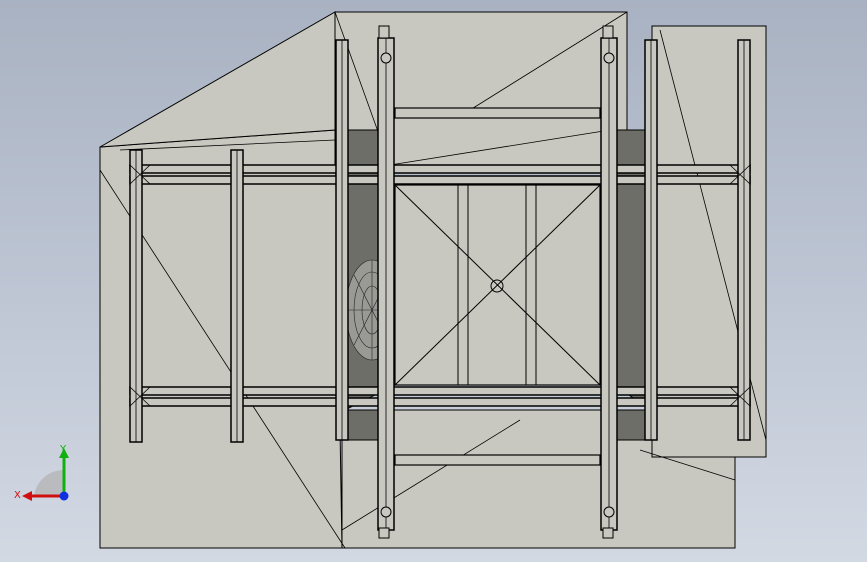  Describe the element at coordinates (362, 425) in the screenshot. I see `lower-left-shadow` at that location.